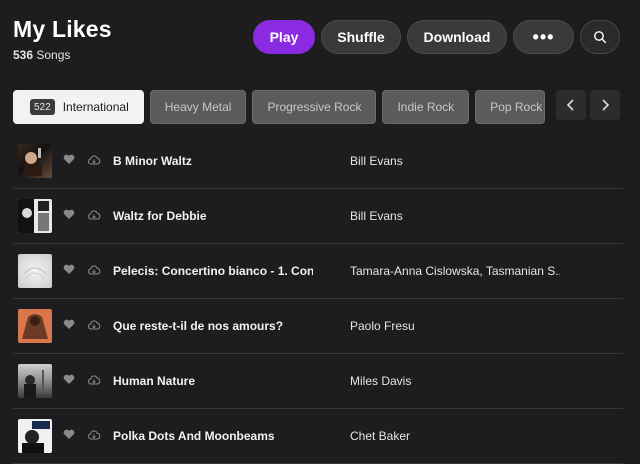 Image resolution: width=640 pixels, height=464 pixels. What do you see at coordinates (52, 55) in the screenshot?
I see `song-count-suffix: Songs` at bounding box center [52, 55].